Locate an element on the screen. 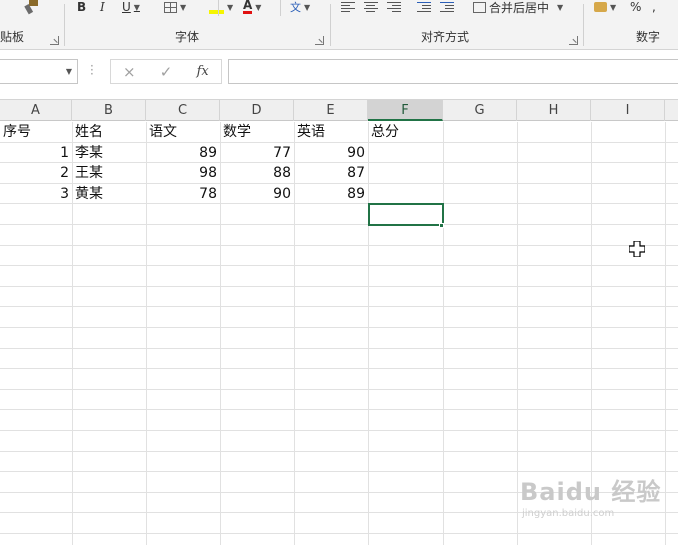  cell-e4: 89 is located at coordinates (331, 194).